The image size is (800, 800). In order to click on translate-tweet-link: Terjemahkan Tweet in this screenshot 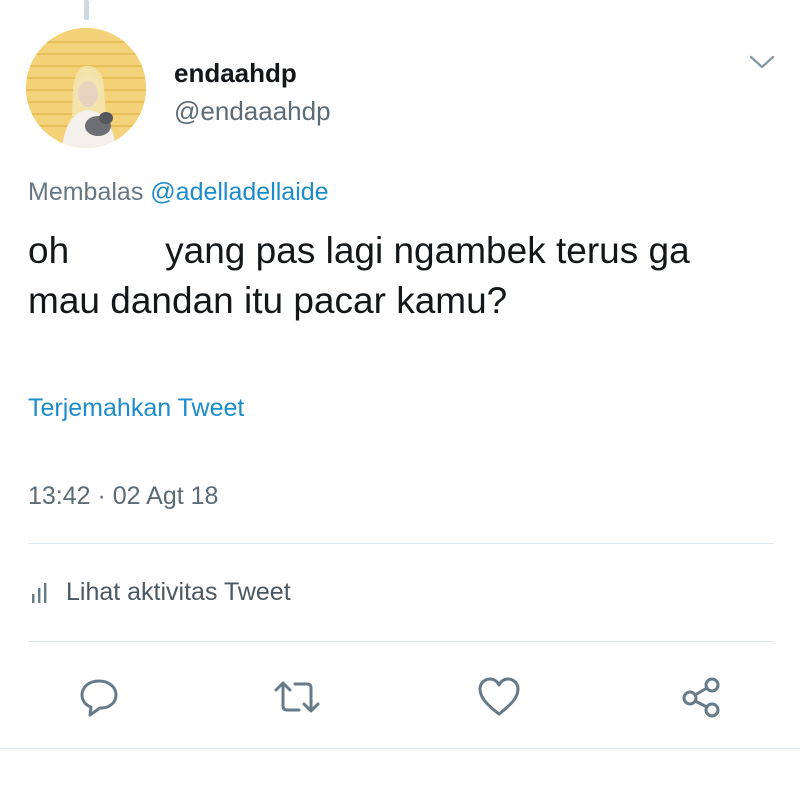, I will do `click(136, 408)`.